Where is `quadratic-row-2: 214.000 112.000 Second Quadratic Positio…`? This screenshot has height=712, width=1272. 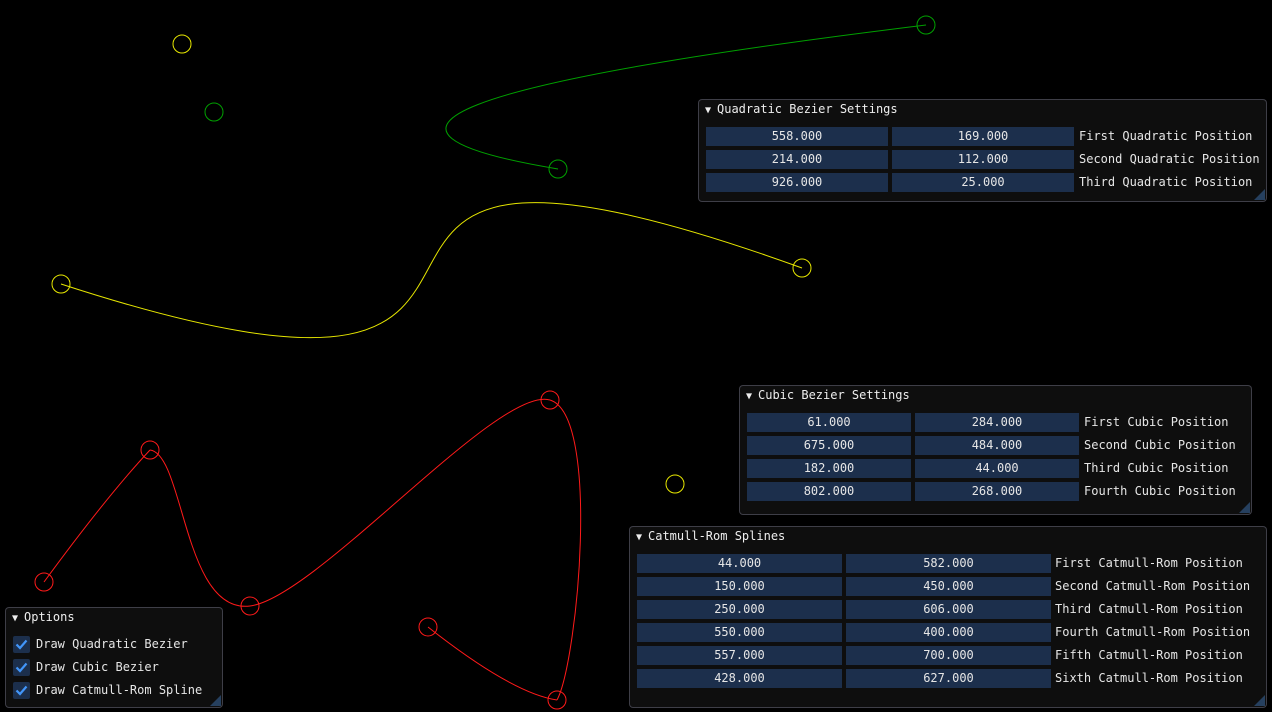 quadratic-row-2: 214.000 112.000 Second Quadratic Positio… is located at coordinates (982, 159).